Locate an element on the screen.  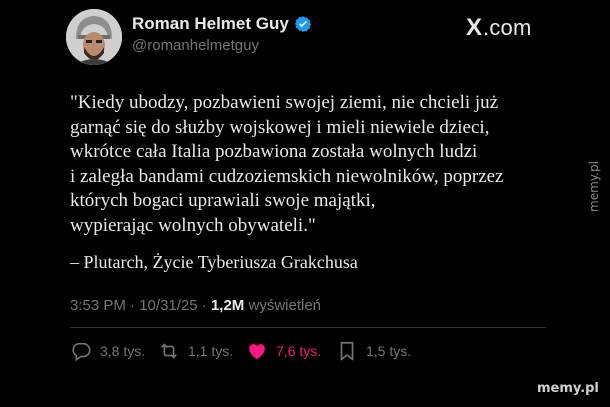
x-logo-icon: X is located at coordinates (474, 27).